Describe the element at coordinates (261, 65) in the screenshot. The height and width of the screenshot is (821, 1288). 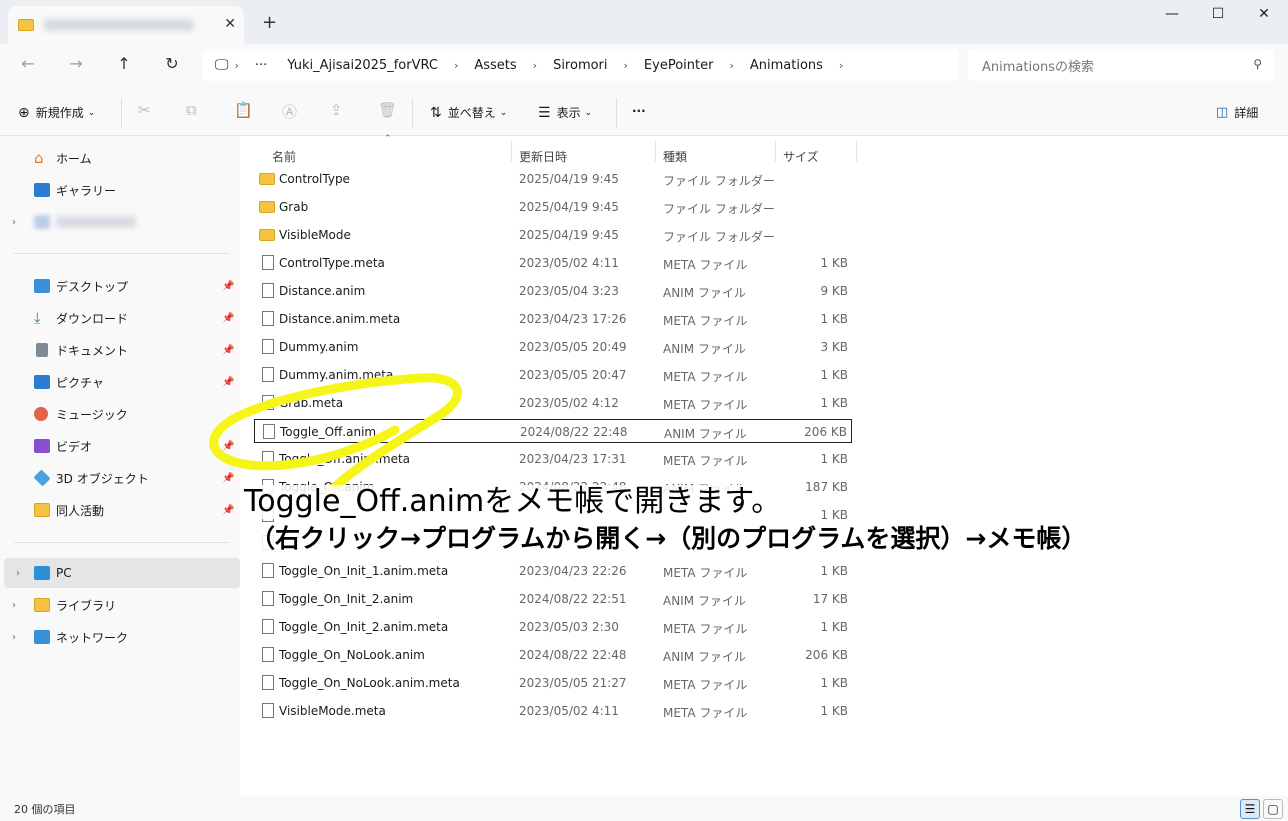
I see `breadcrumb-ellipsis: ···` at that location.